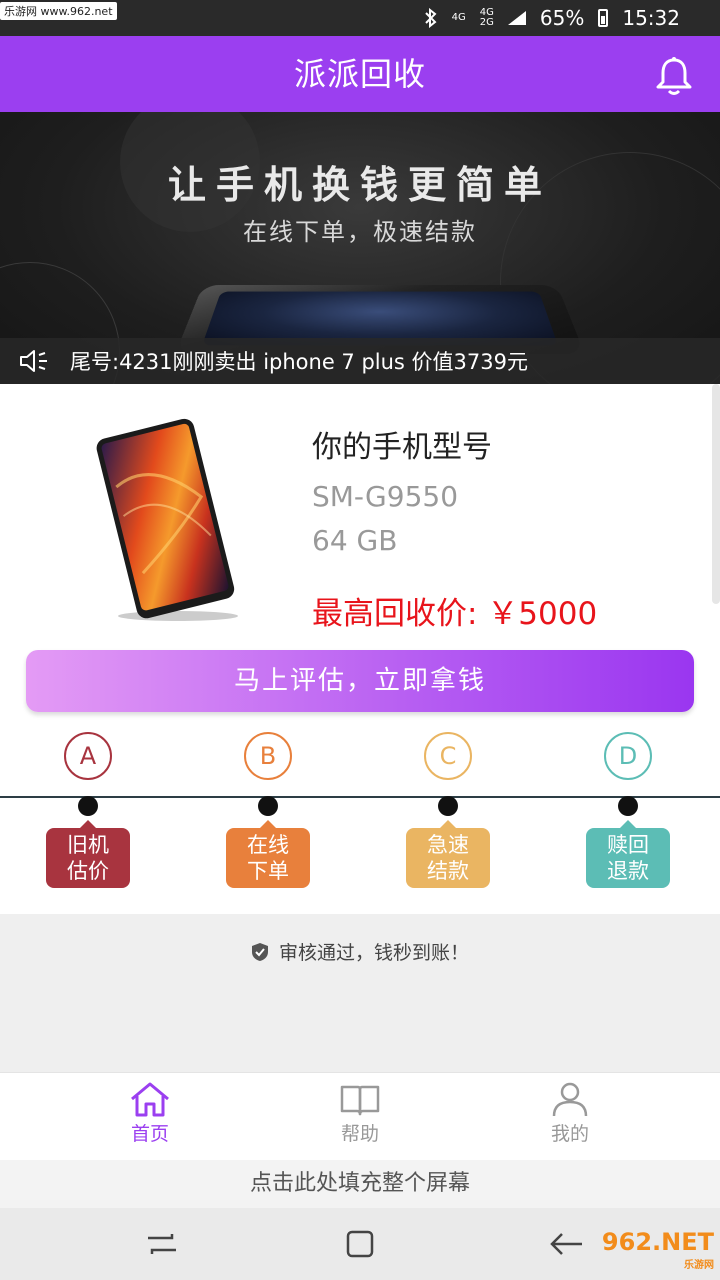 Image resolution: width=720 pixels, height=1280 pixels. Describe the element at coordinates (360, 797) in the screenshot. I see `process-timeline` at that location.